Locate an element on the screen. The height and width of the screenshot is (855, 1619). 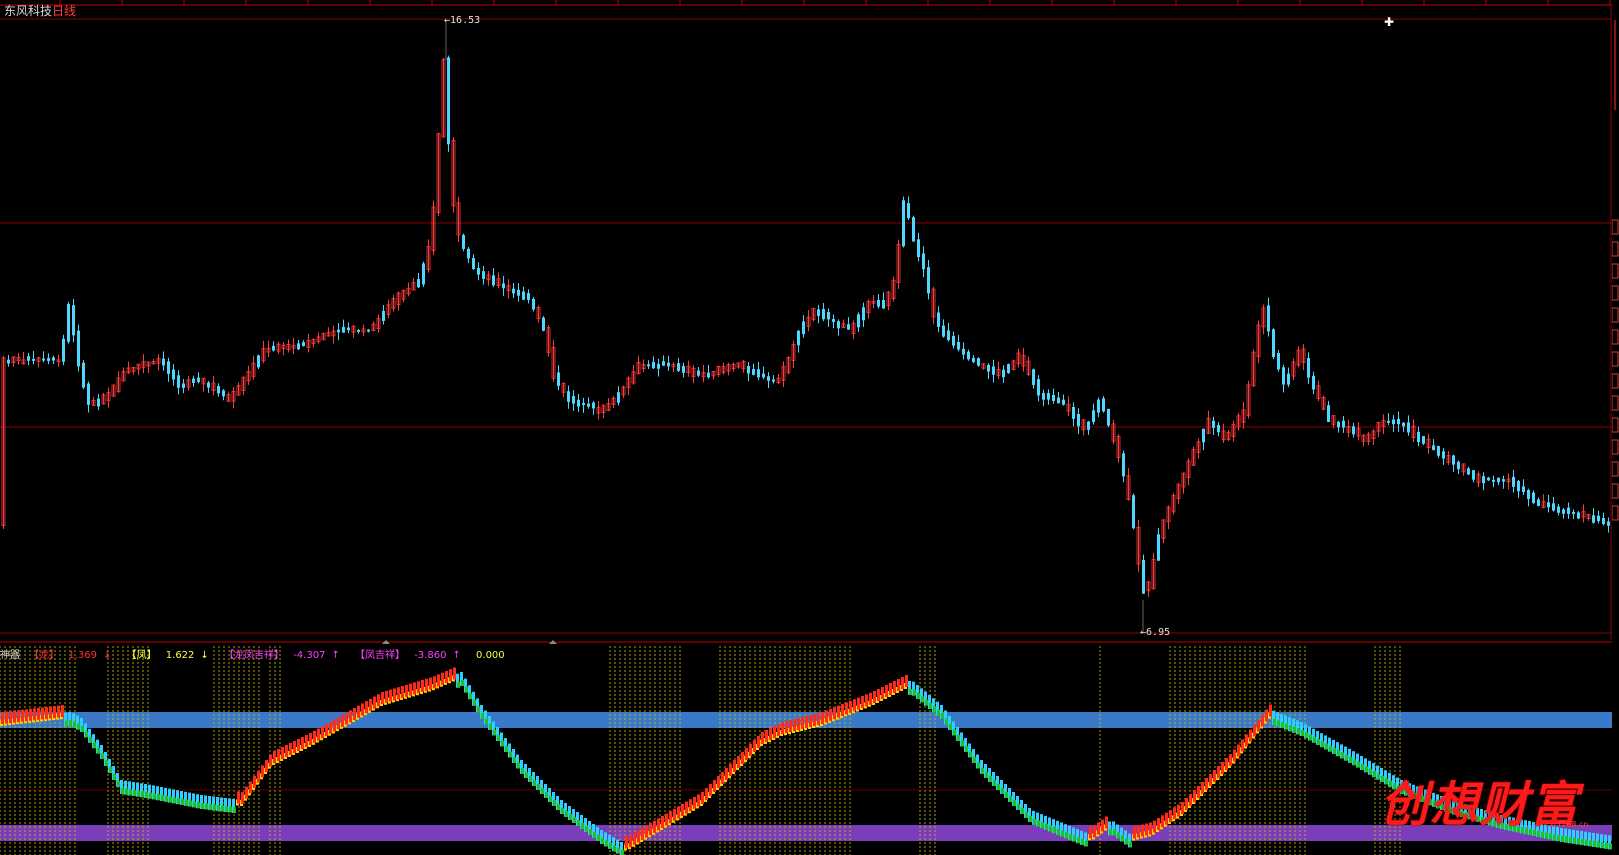
stock-name: 东风科技 is located at coordinates (28, 11).